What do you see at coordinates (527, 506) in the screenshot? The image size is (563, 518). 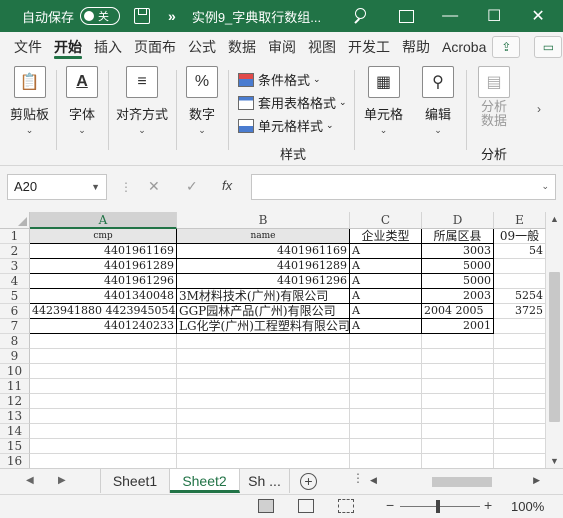 I see `zoom-level: 100%` at bounding box center [527, 506].